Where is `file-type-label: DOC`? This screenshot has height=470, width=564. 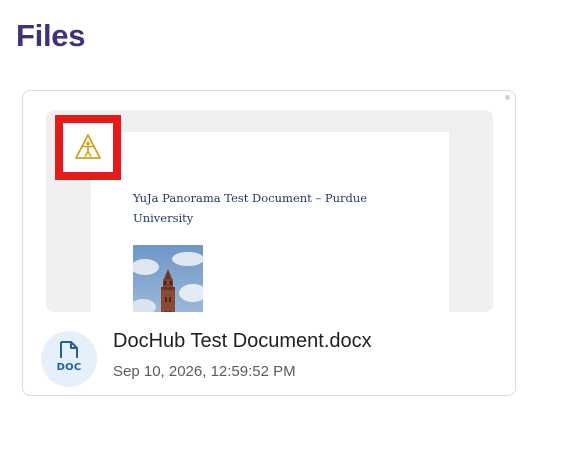 file-type-label: DOC is located at coordinates (69, 367).